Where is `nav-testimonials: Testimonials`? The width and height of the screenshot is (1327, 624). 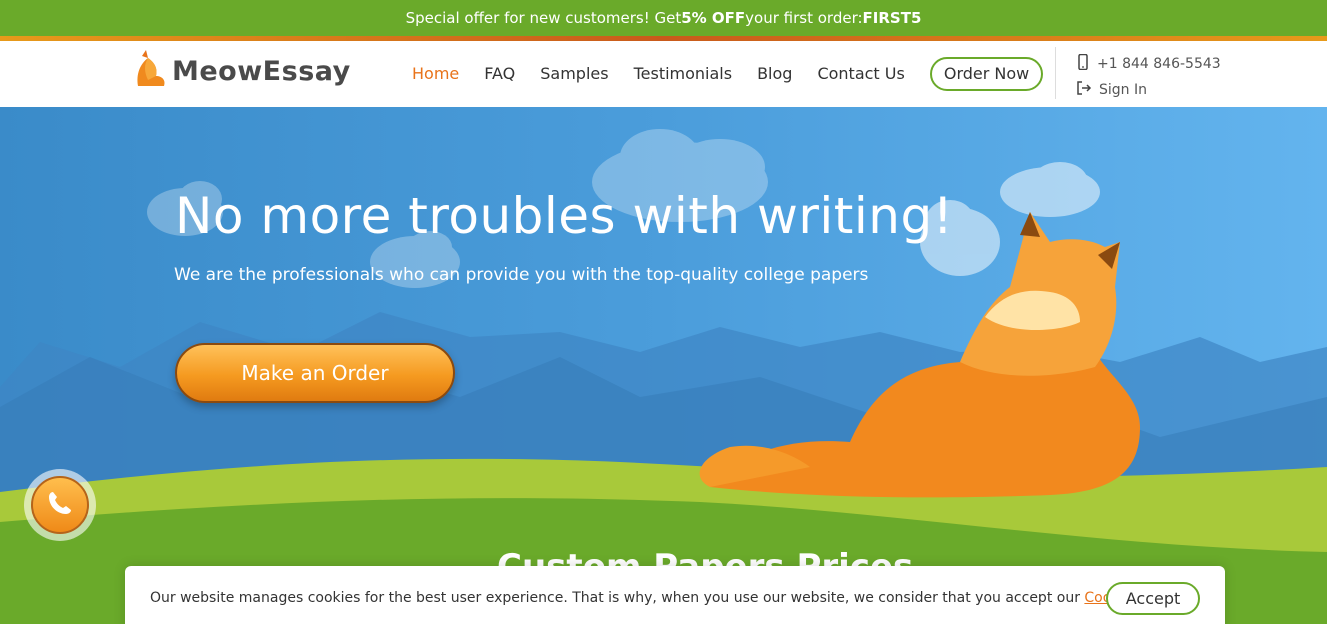 nav-testimonials: Testimonials is located at coordinates (683, 74).